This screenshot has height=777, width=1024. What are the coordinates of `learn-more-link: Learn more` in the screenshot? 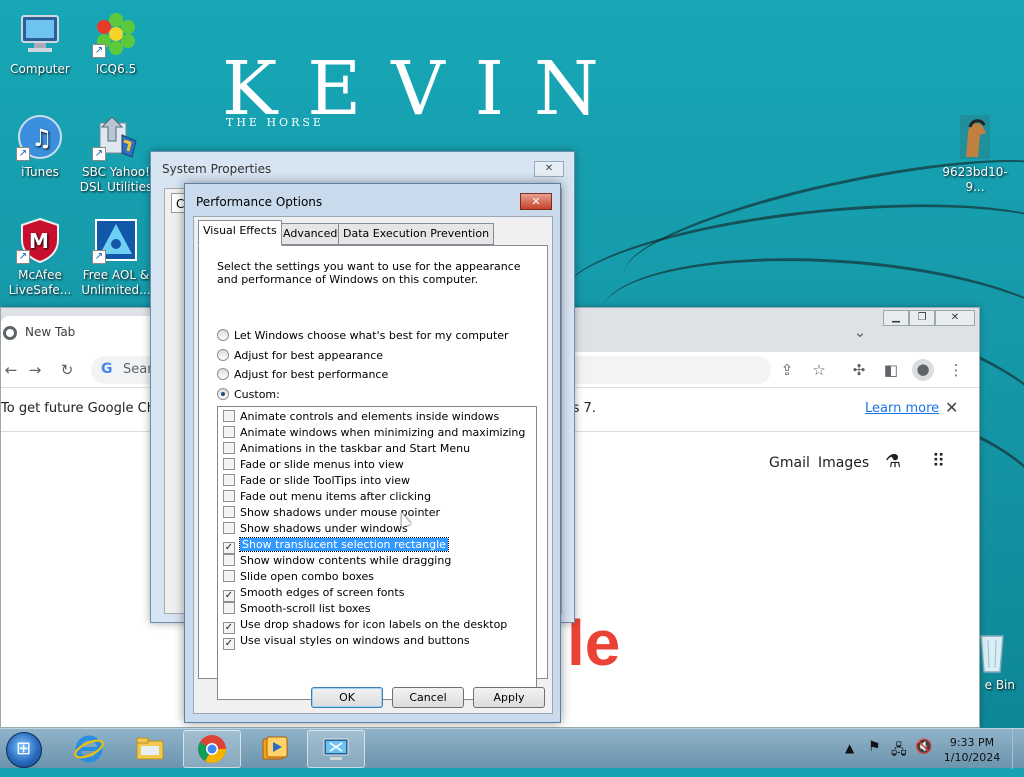 It's located at (902, 408).